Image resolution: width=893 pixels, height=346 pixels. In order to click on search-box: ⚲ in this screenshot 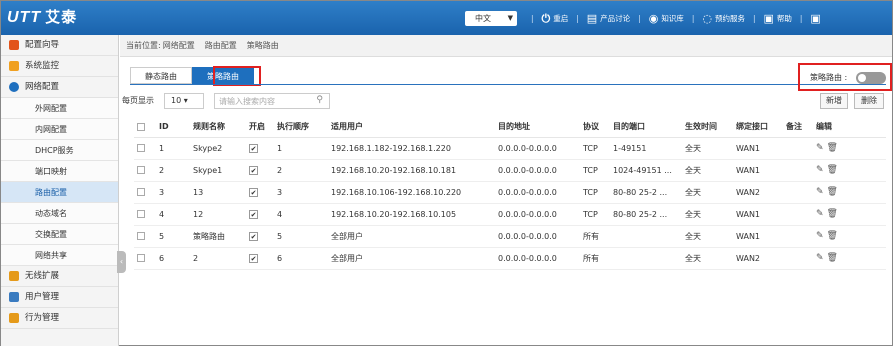, I will do `click(272, 101)`.